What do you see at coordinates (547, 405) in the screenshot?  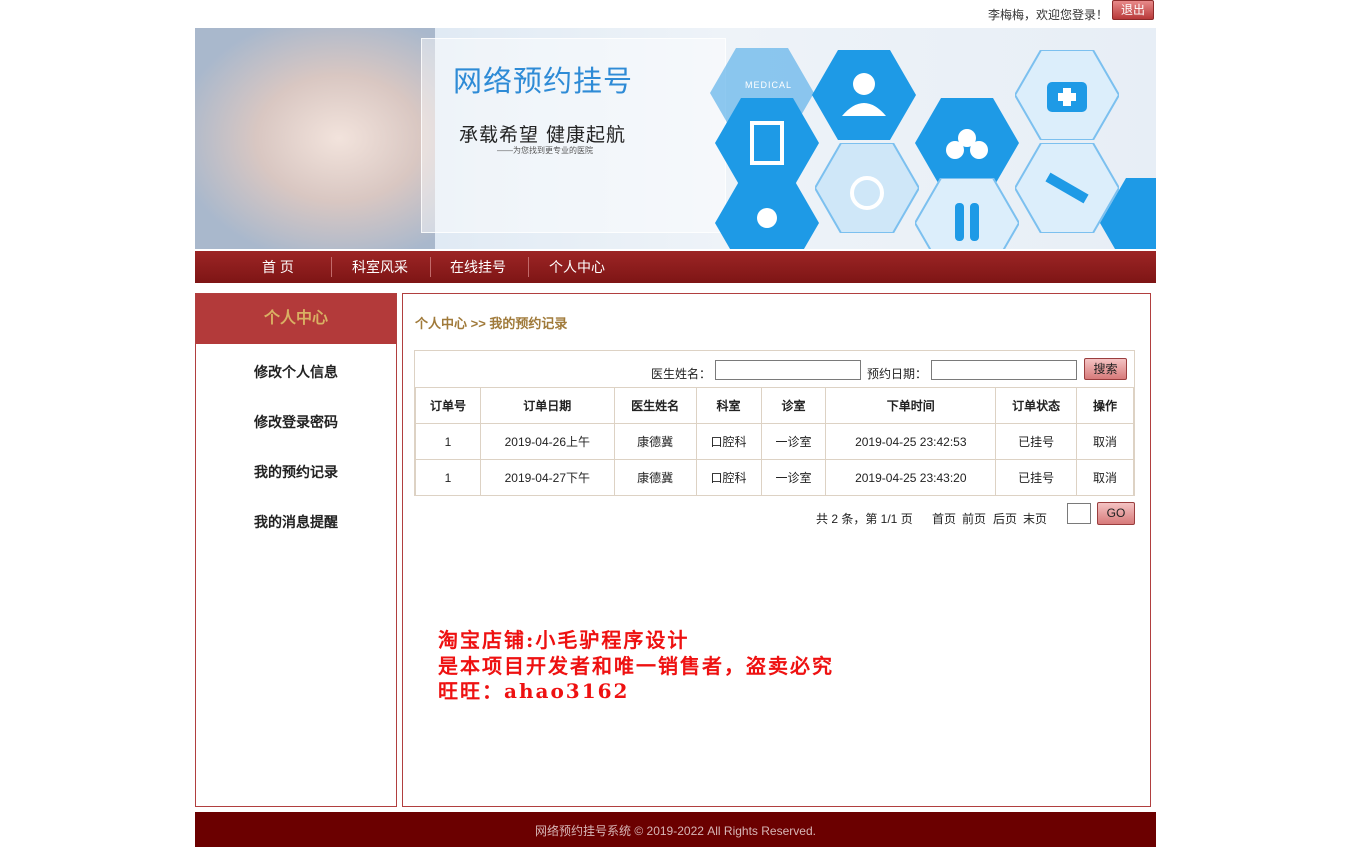 I see `column-header: 订单日期` at bounding box center [547, 405].